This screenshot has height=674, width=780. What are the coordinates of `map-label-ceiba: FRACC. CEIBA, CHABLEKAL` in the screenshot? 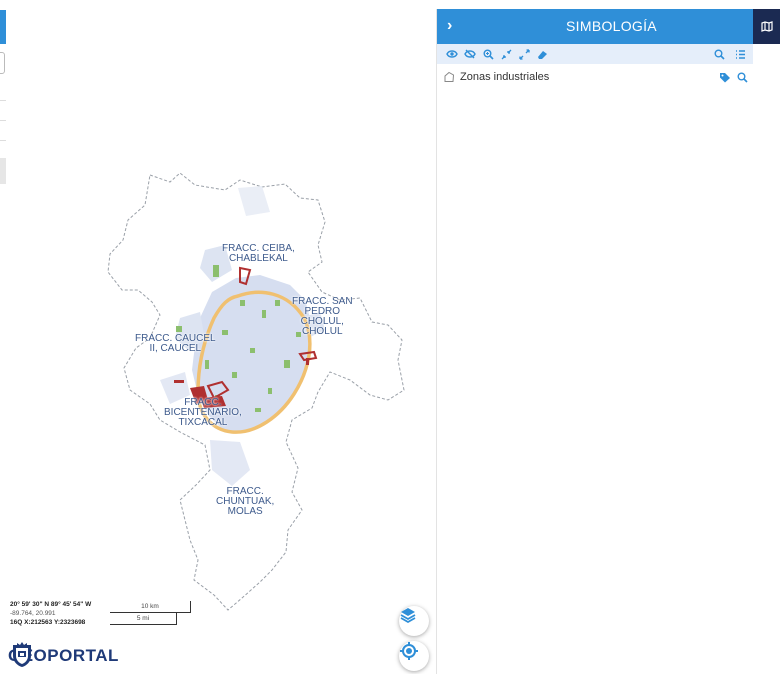 It's located at (258, 253).